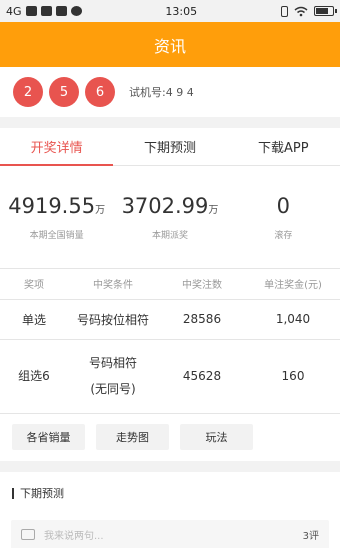  Describe the element at coordinates (34, 376) in the screenshot. I see `table-cell: 组选6` at that location.